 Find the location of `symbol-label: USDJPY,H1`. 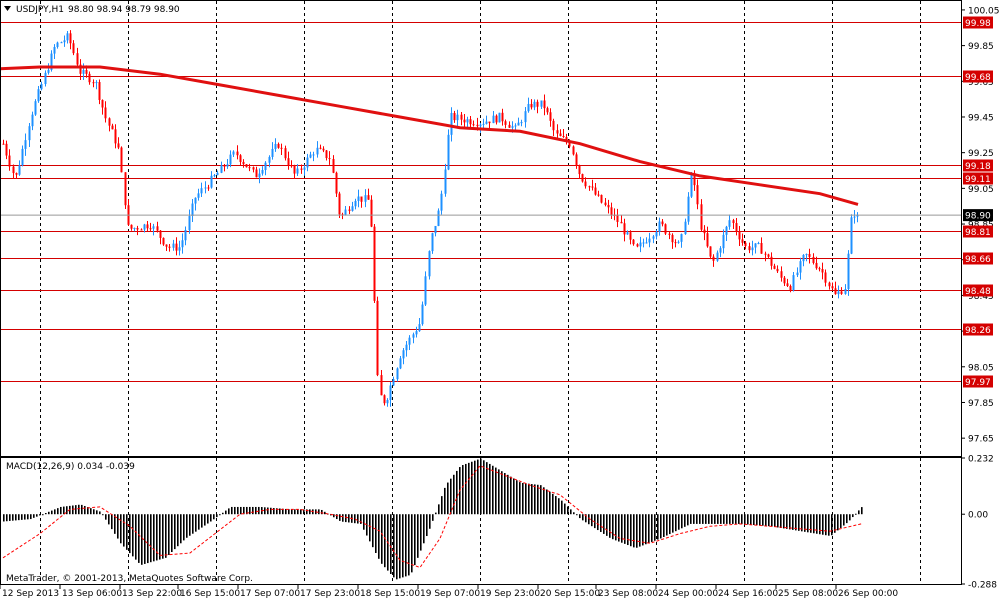

symbol-label: USDJPY,H1 is located at coordinates (40, 10).